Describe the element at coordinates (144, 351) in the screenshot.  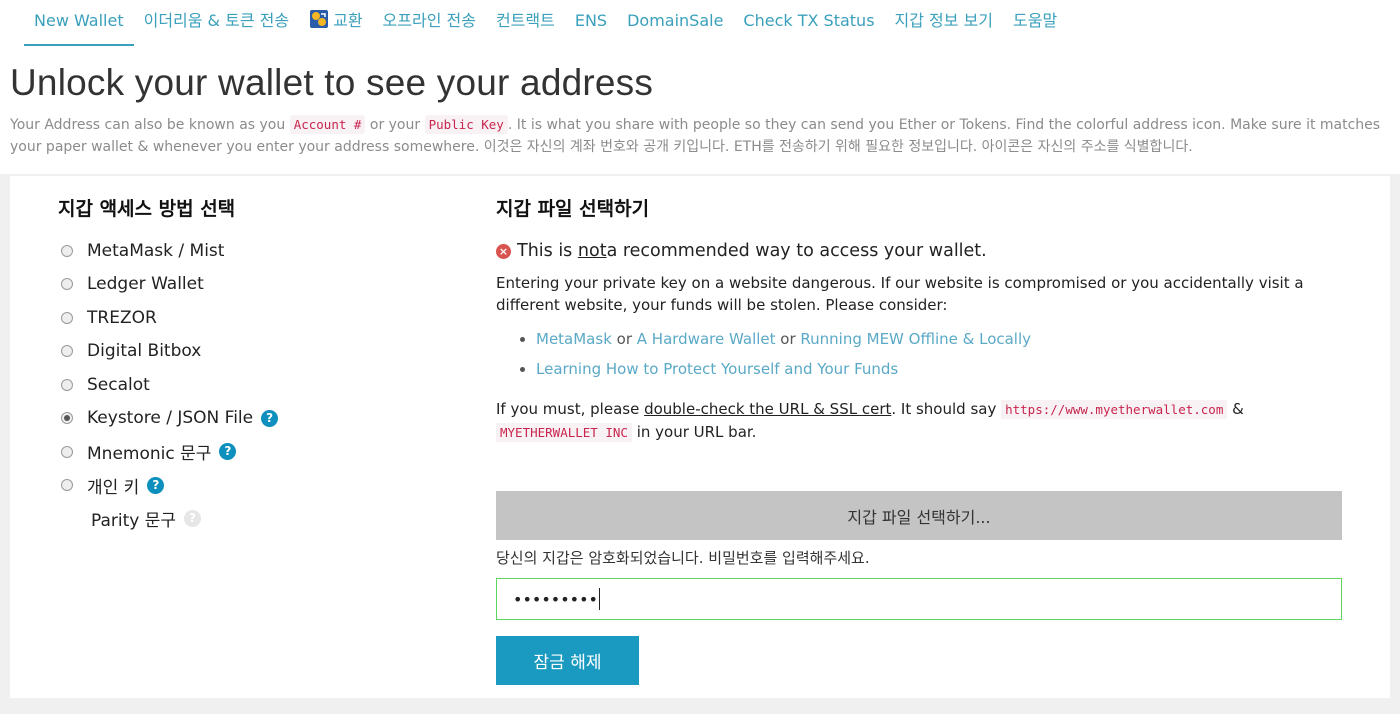
I see `option-label: Digital Bitbox` at that location.